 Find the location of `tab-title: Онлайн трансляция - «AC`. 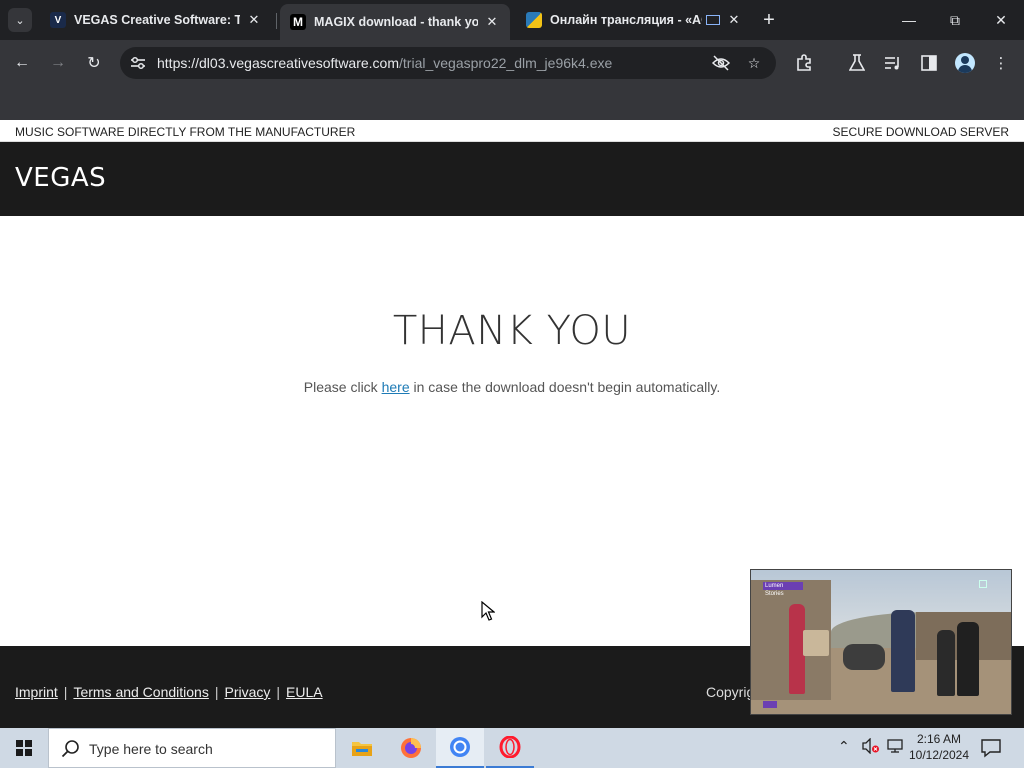

tab-title: Онлайн трансляция - «AC is located at coordinates (626, 20).